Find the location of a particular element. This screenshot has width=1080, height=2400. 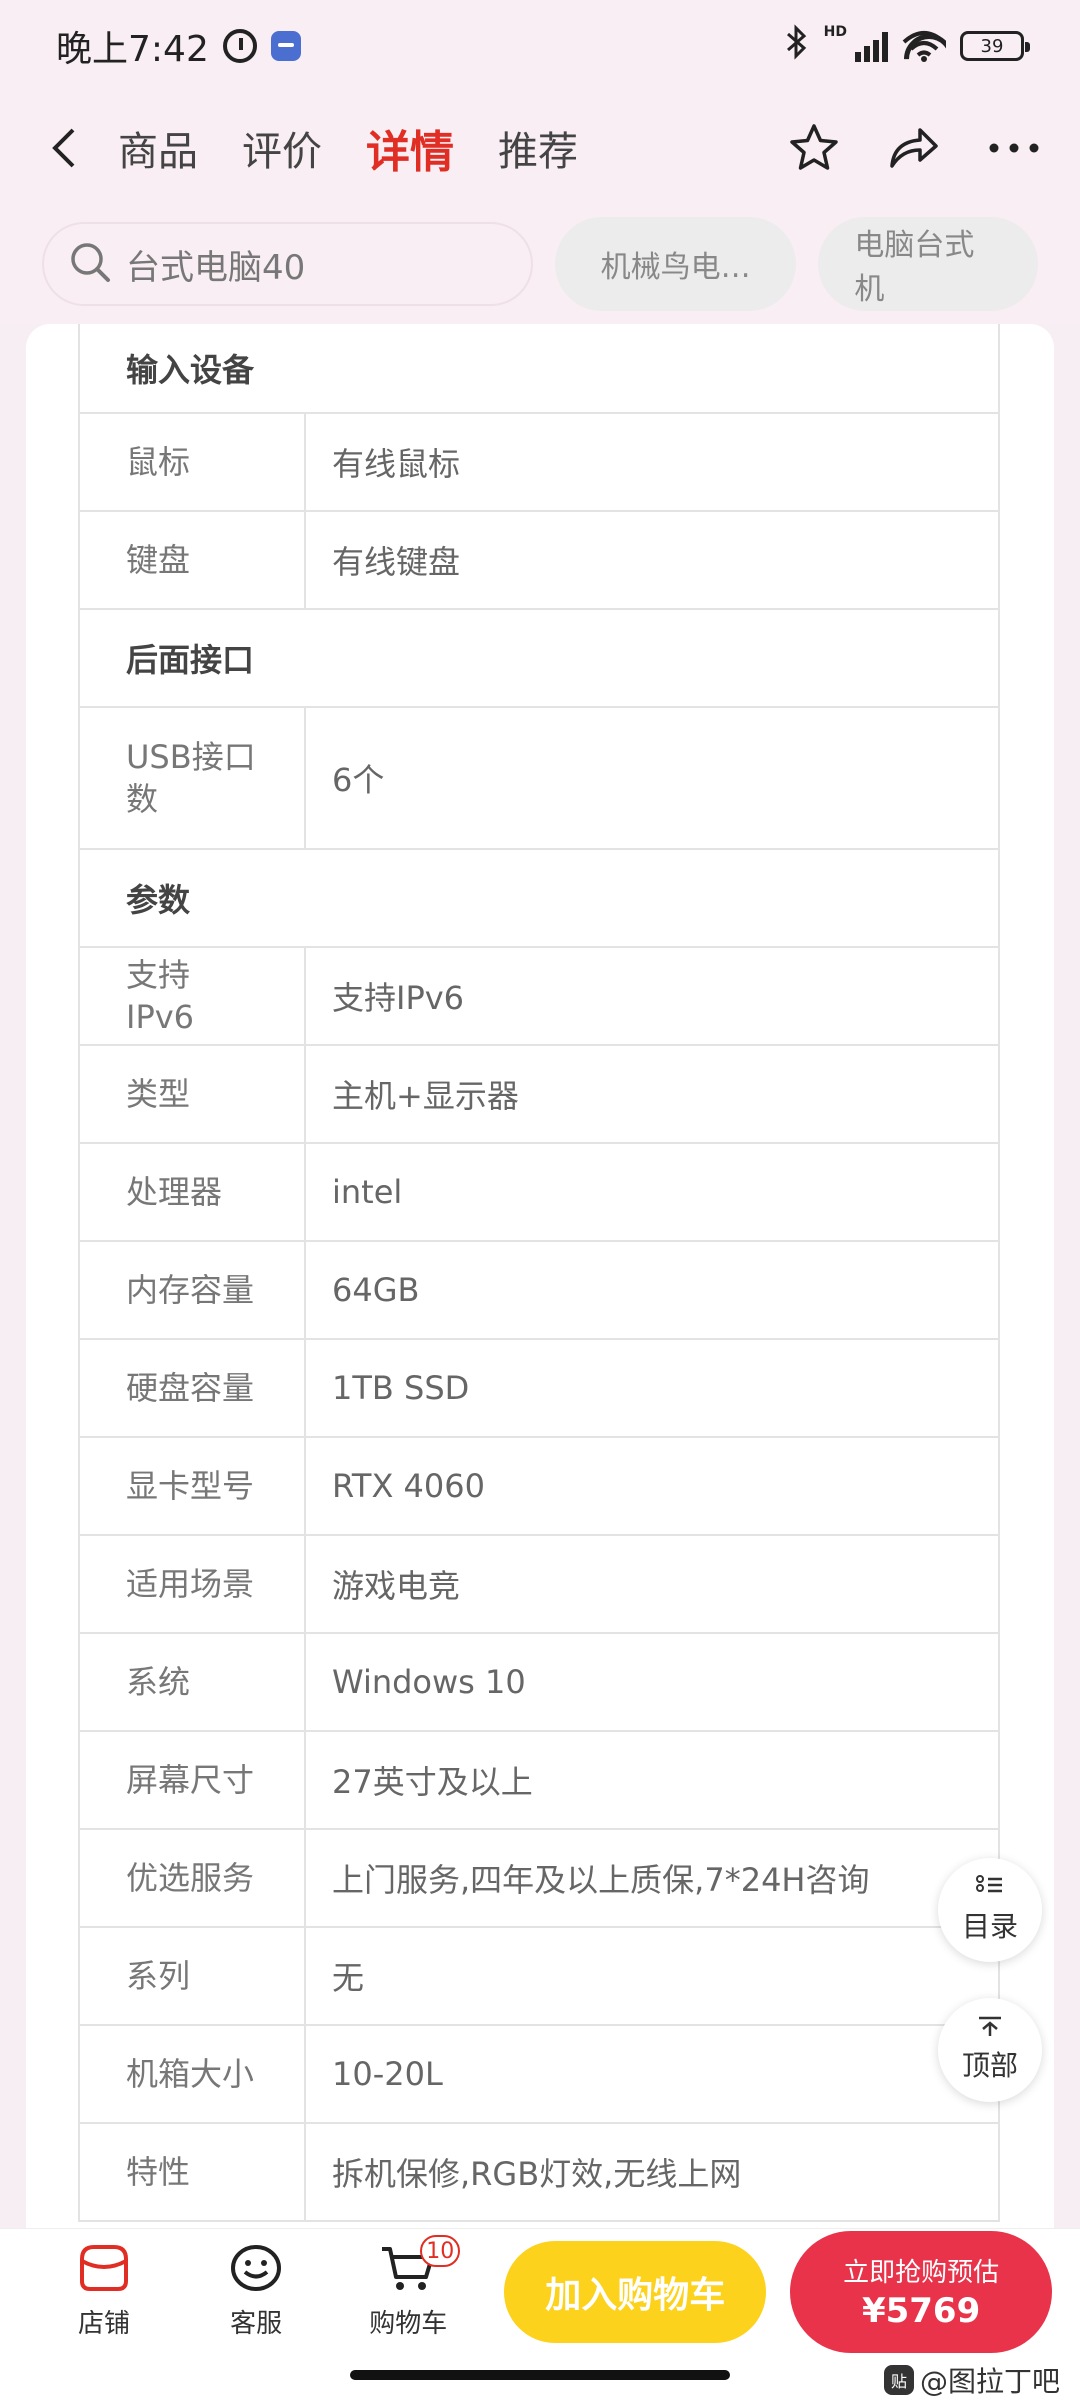

search-chip-2: 电脑台式机 is located at coordinates (928, 264).